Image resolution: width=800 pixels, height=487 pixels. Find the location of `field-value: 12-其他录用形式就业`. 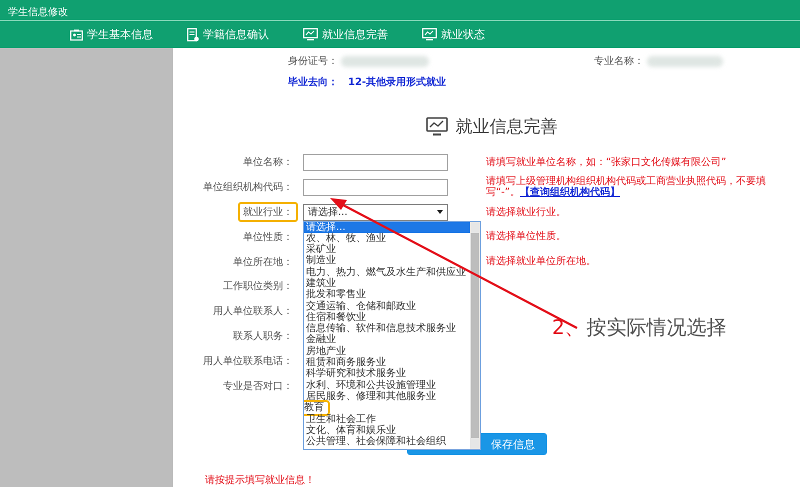

field-value: 12-其他录用形式就业 is located at coordinates (397, 82).